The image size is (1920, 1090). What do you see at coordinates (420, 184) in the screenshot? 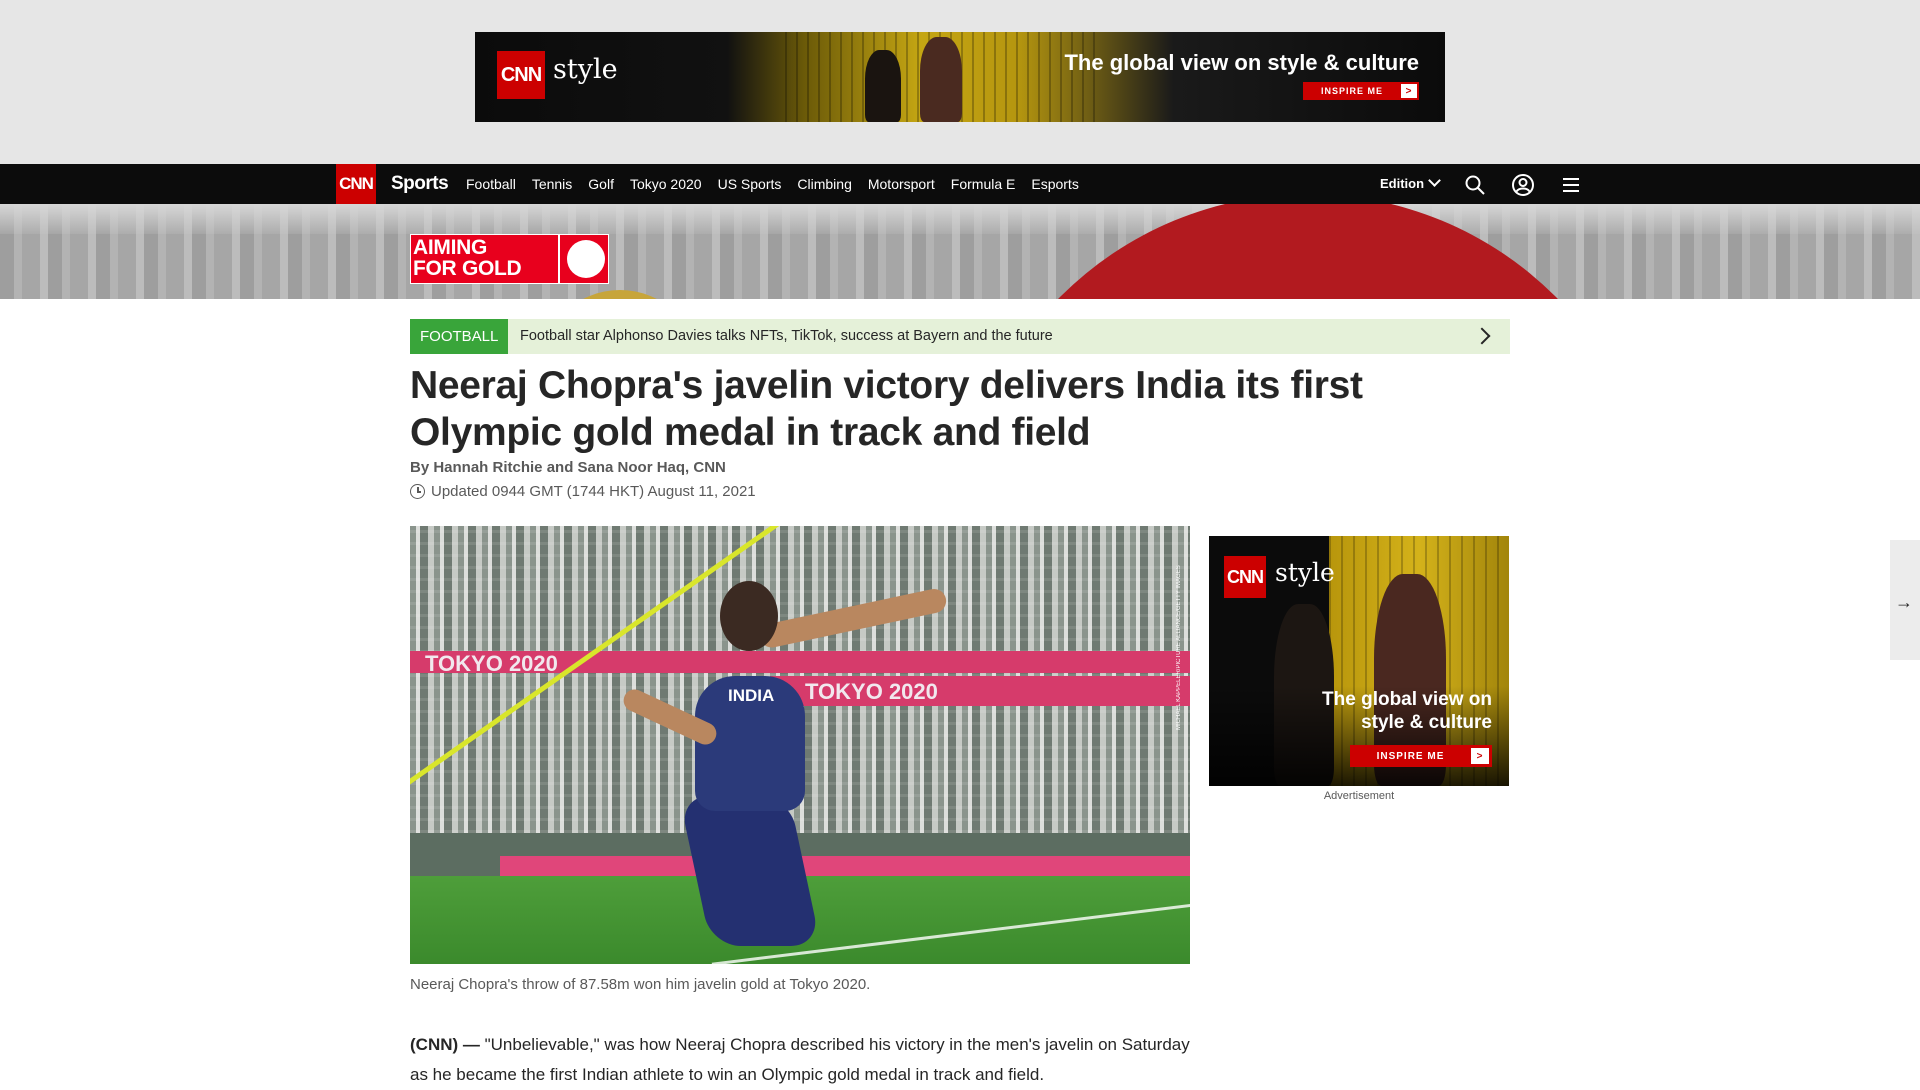
I see `nav-section-title: Sports` at bounding box center [420, 184].